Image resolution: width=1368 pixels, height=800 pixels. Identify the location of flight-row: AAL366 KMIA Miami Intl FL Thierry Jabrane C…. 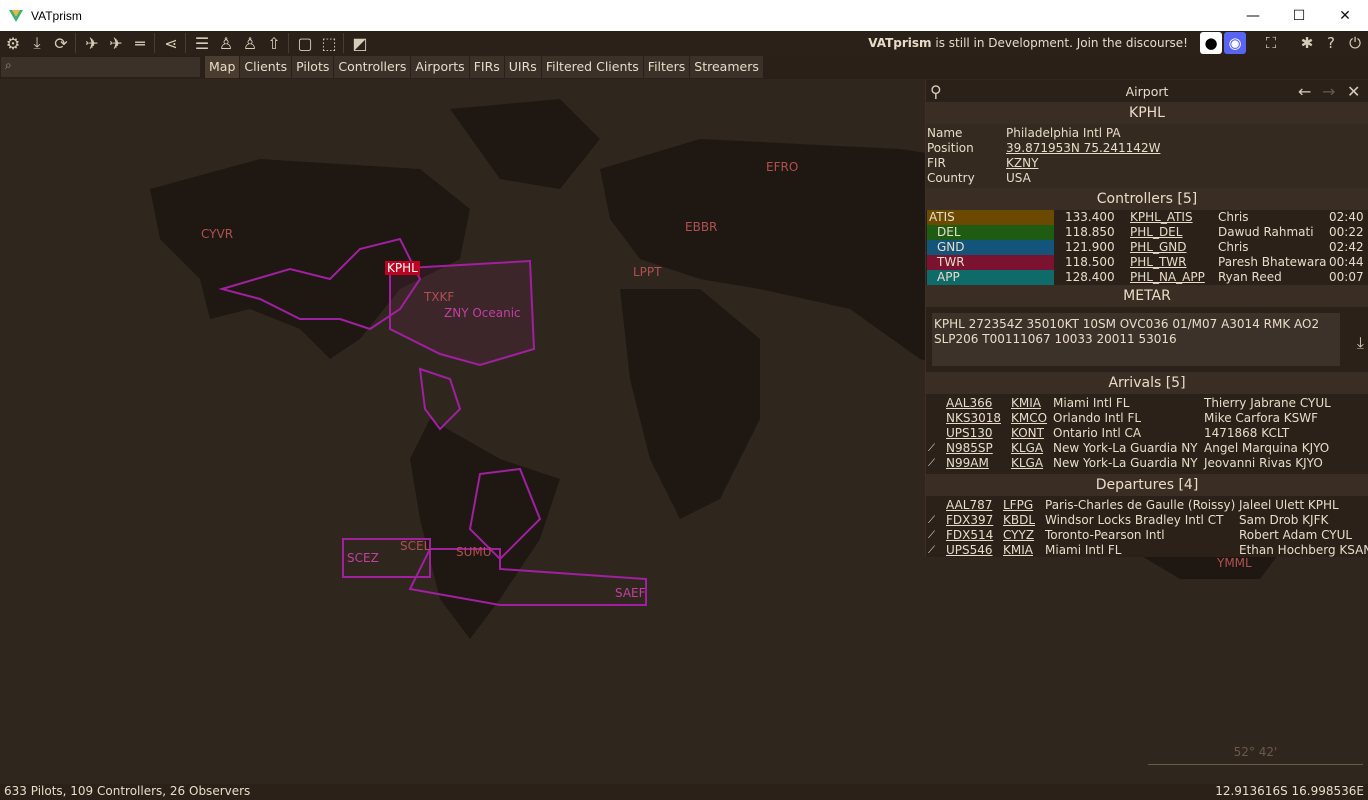
(1147, 403).